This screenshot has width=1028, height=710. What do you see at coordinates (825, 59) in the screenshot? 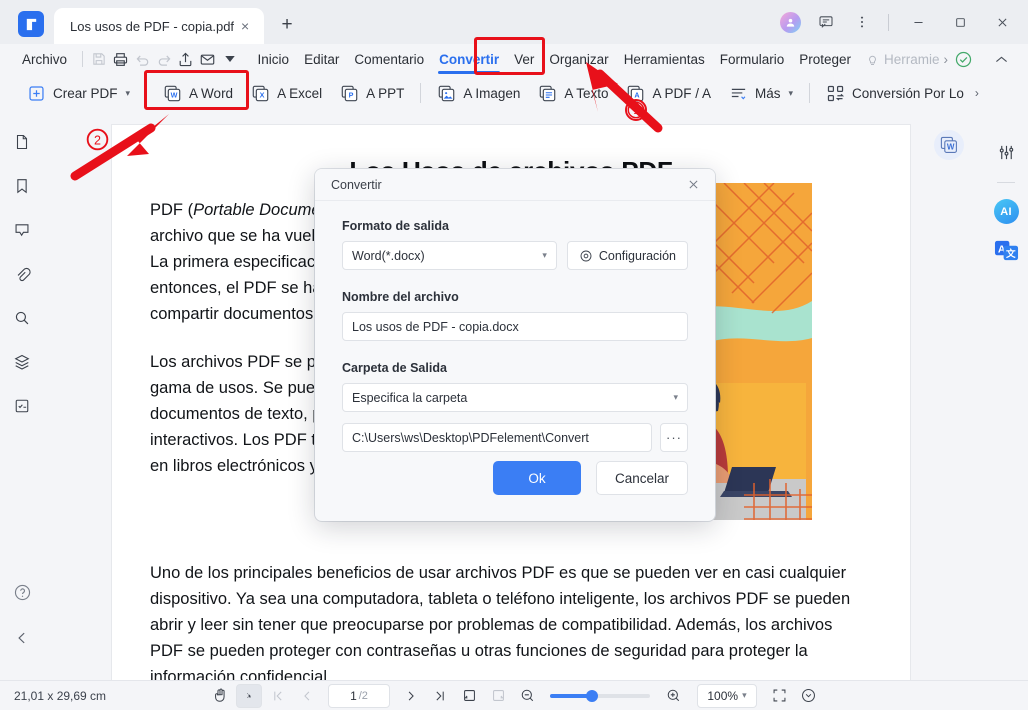
I see `menu-item-proteger: Proteger` at bounding box center [825, 59].